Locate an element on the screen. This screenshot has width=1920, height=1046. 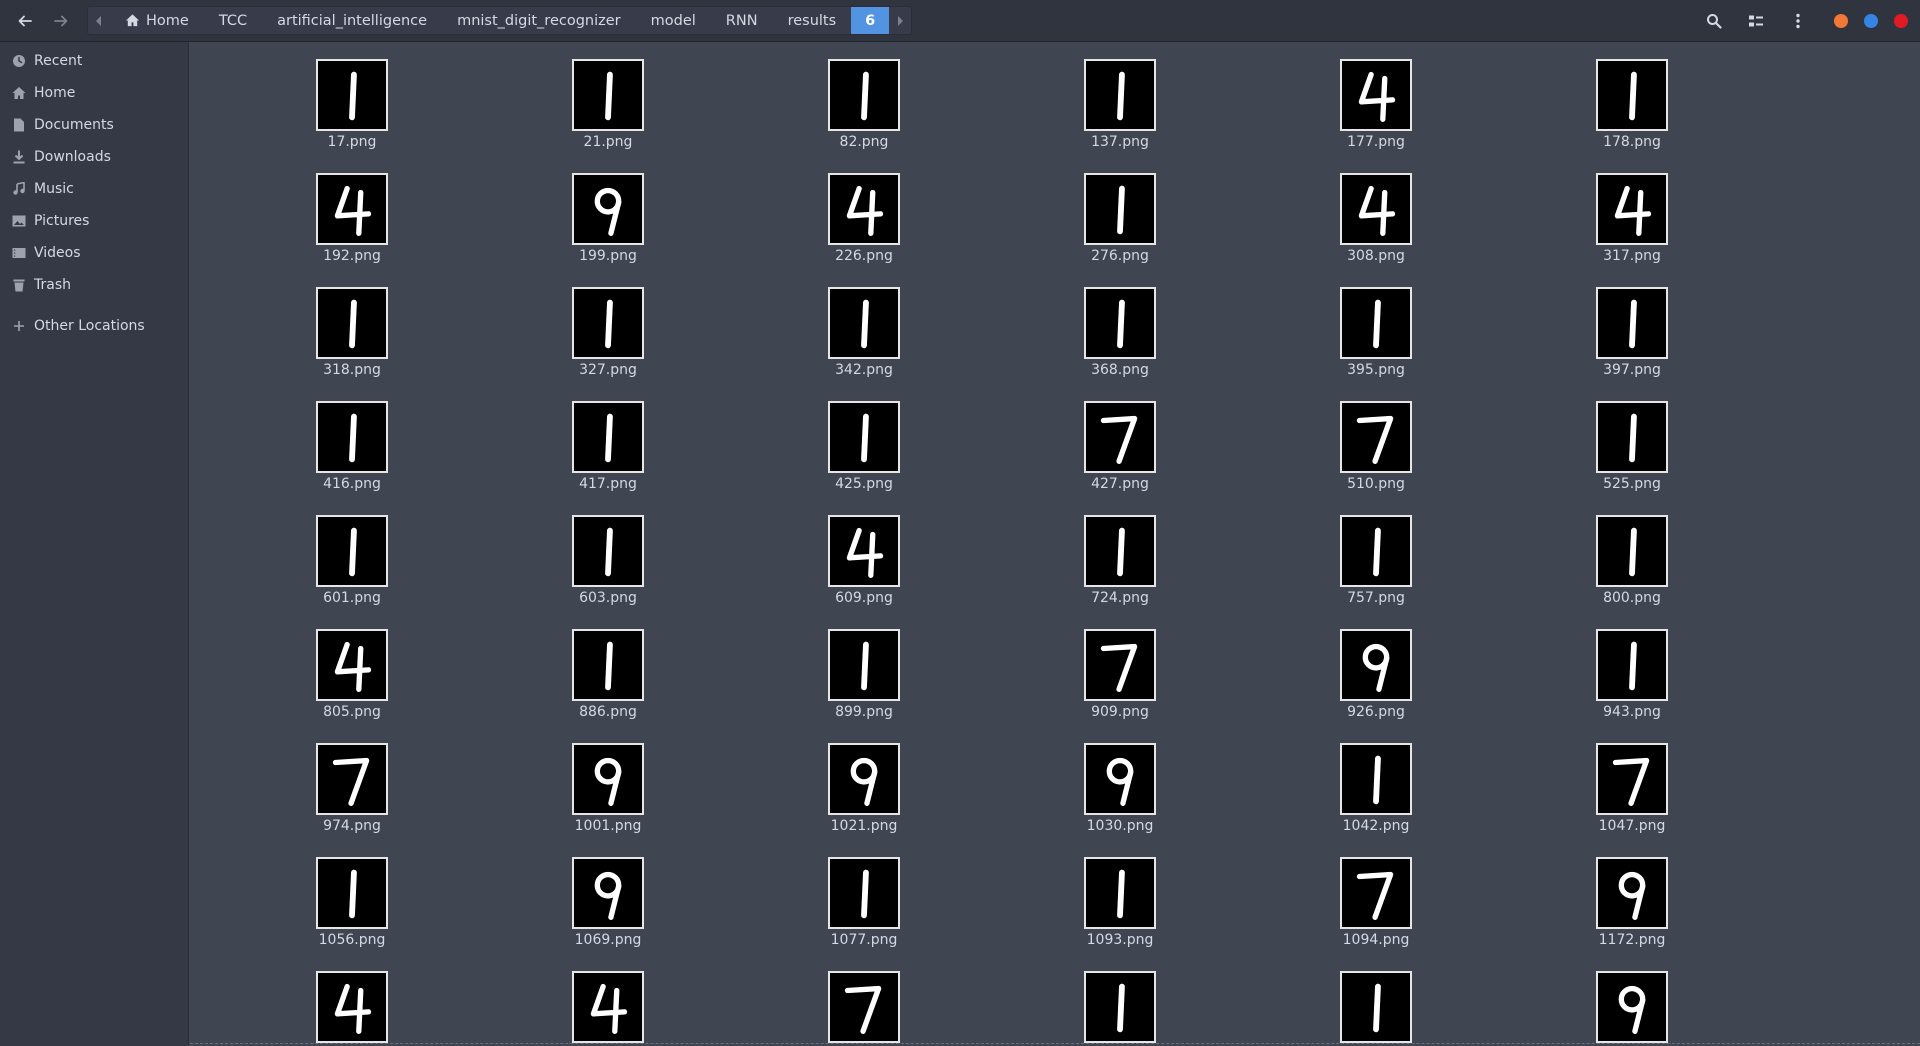
file-item: 800.png is located at coordinates (1628, 554).